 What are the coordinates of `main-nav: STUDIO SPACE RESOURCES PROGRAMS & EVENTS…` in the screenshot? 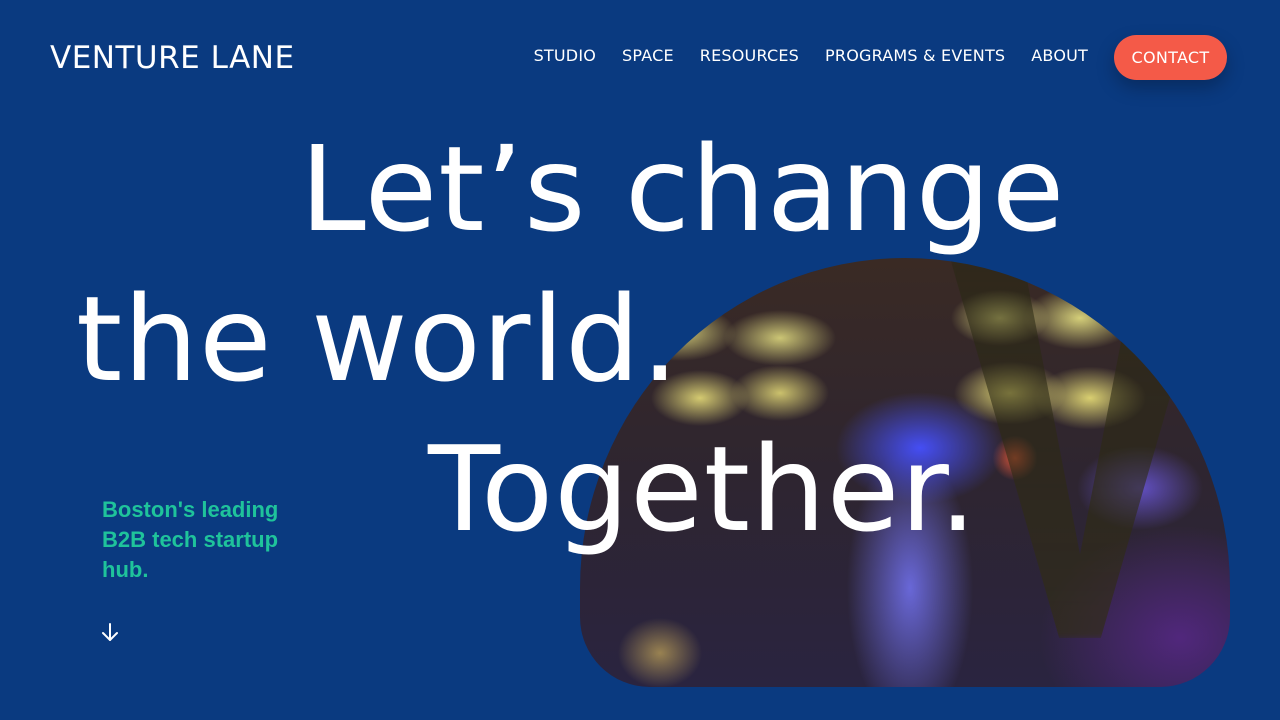 It's located at (811, 56).